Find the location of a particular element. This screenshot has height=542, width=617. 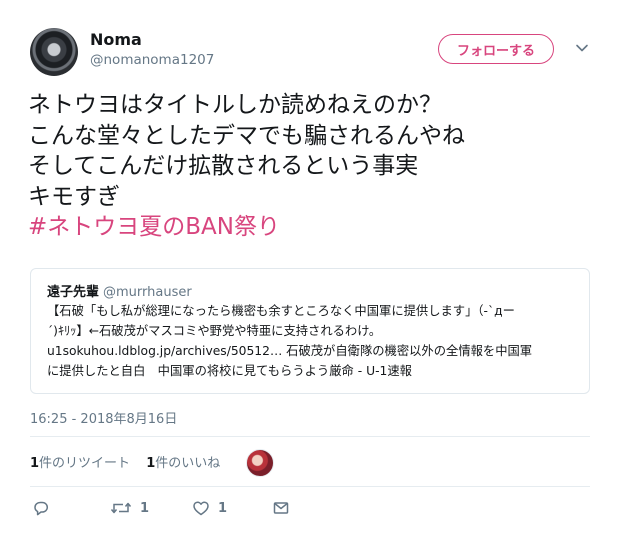

like-button: 1 is located at coordinates (209, 508).